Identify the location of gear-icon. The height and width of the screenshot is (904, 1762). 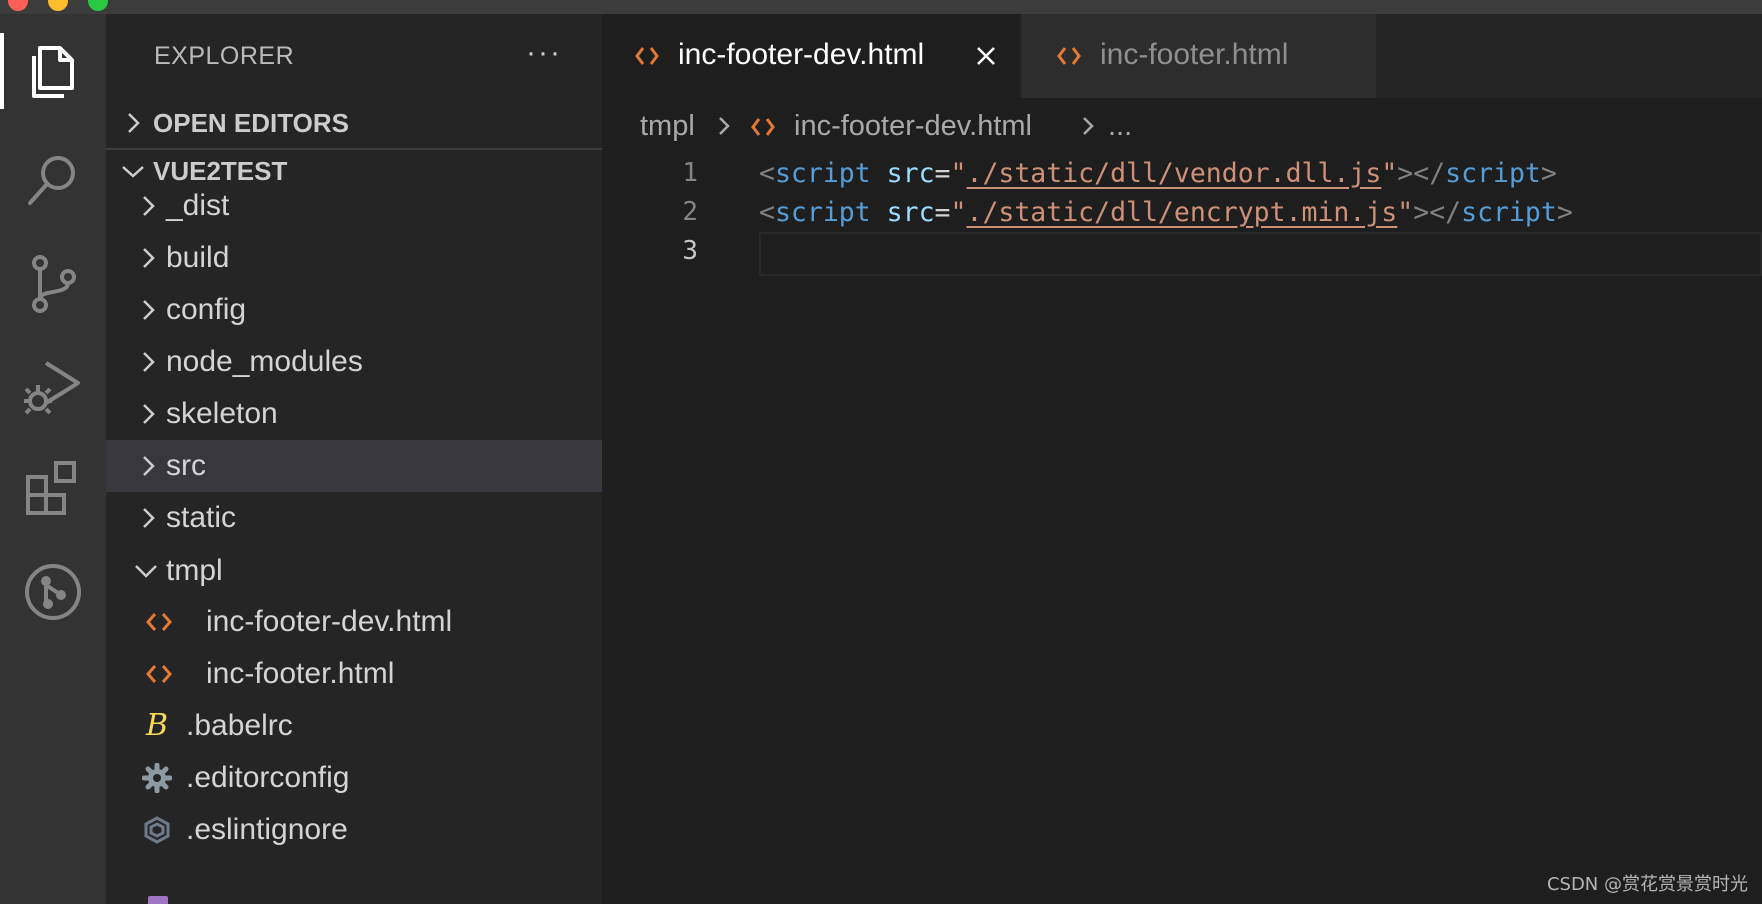
(157, 778).